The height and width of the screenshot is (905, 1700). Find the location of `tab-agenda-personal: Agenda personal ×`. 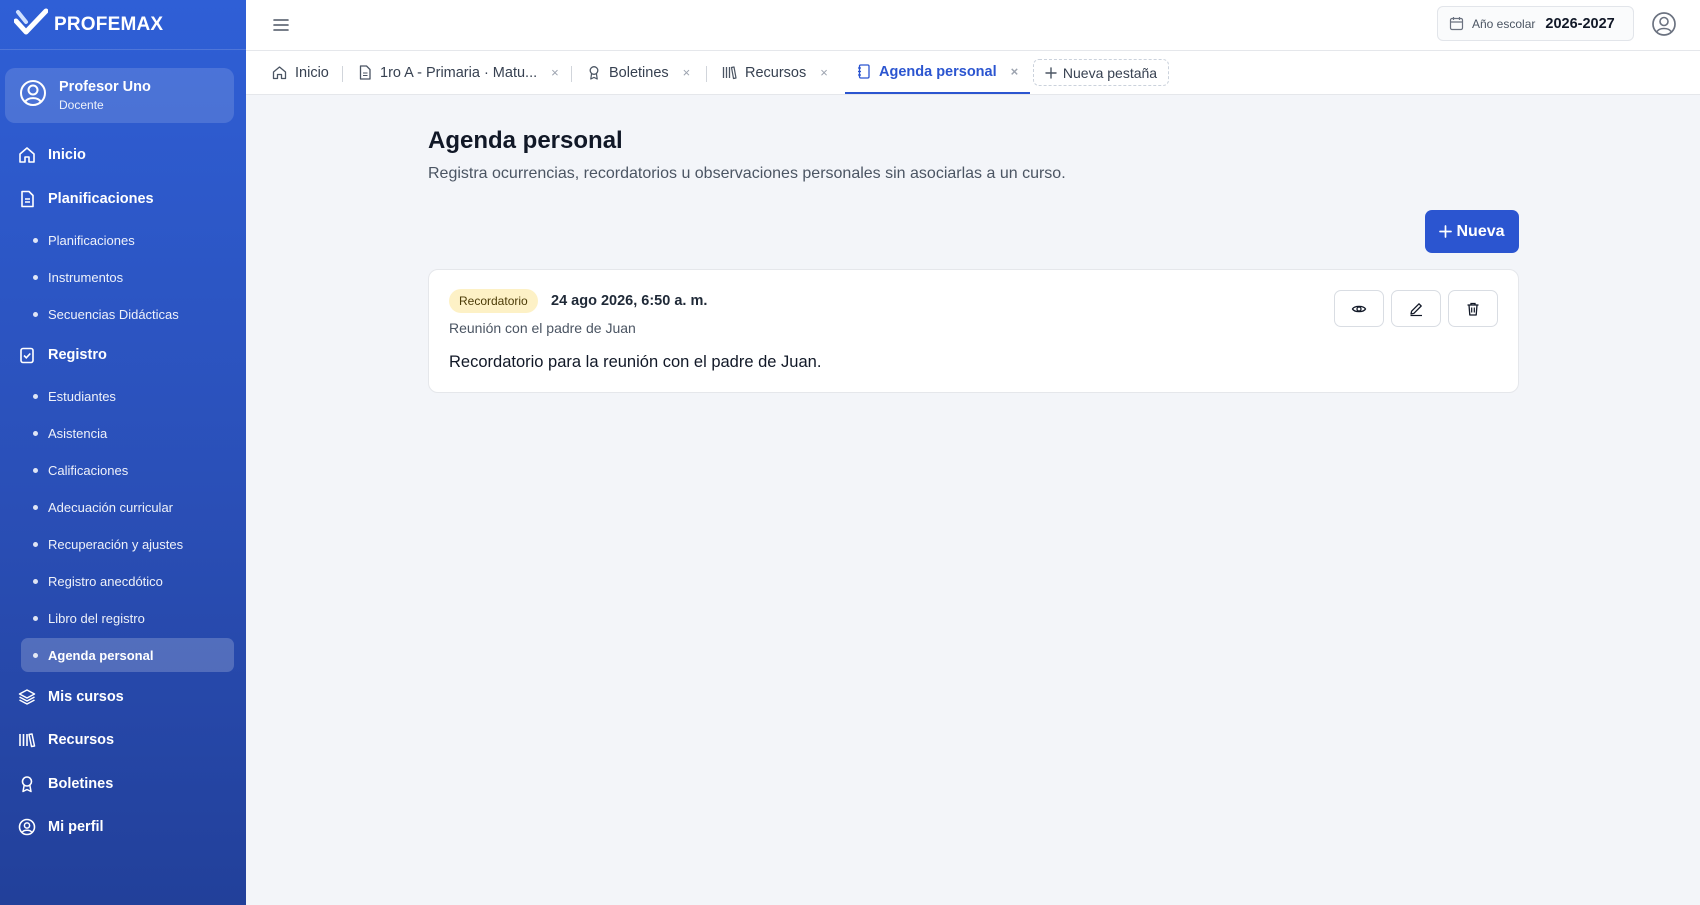

tab-agenda-personal: Agenda personal × is located at coordinates (938, 72).